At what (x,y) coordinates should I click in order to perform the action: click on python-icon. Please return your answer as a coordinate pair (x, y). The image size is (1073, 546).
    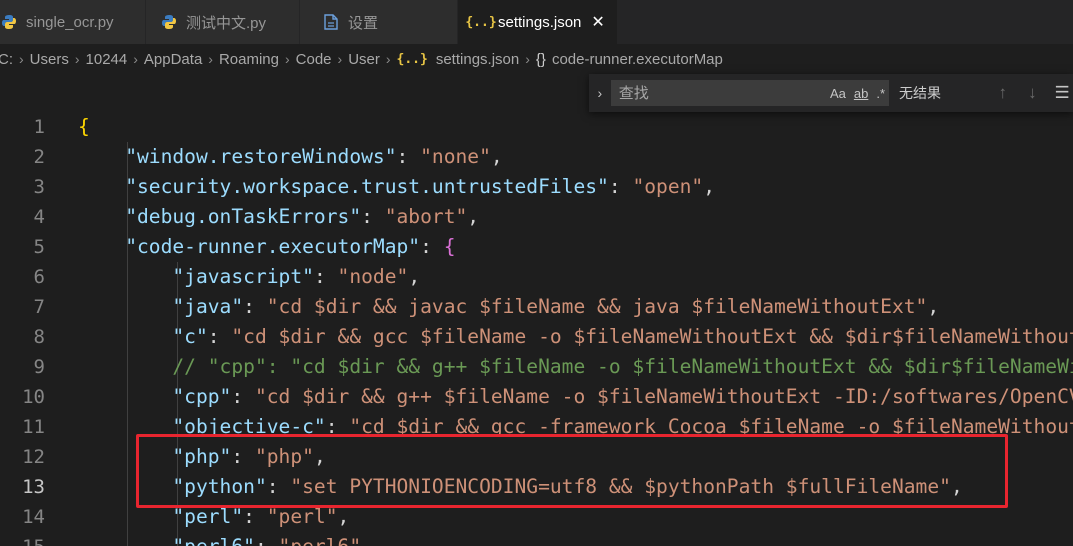
    Looking at the image, I should click on (9, 22).